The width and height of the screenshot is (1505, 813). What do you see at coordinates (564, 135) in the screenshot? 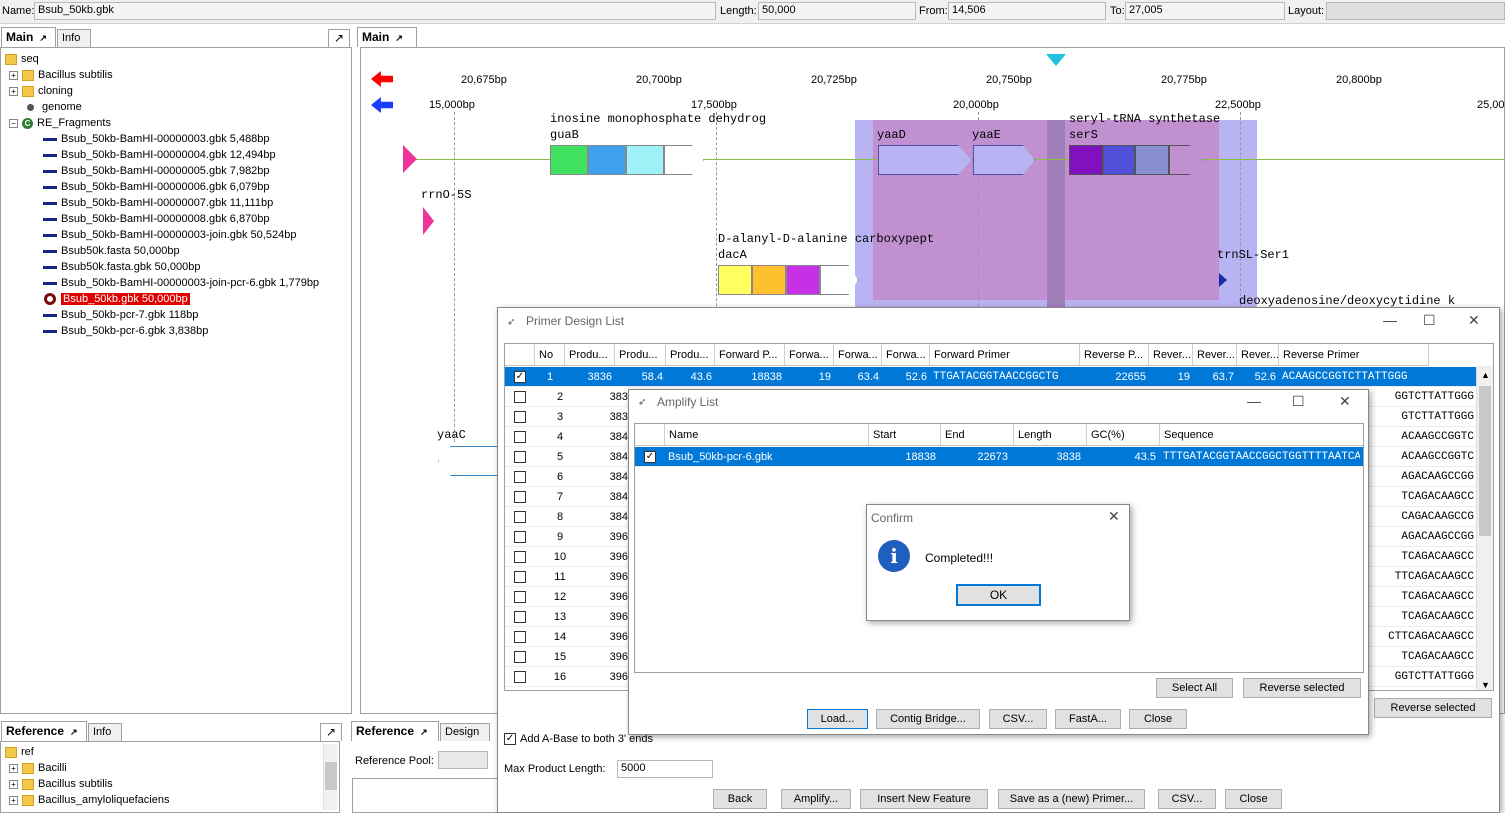
I see `feature-label-guab: guaB` at bounding box center [564, 135].